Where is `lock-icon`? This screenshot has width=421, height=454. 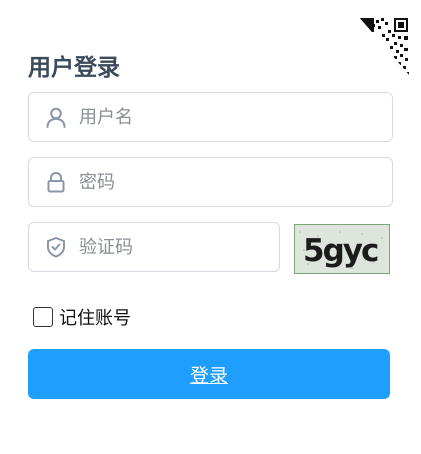 lock-icon is located at coordinates (56, 182).